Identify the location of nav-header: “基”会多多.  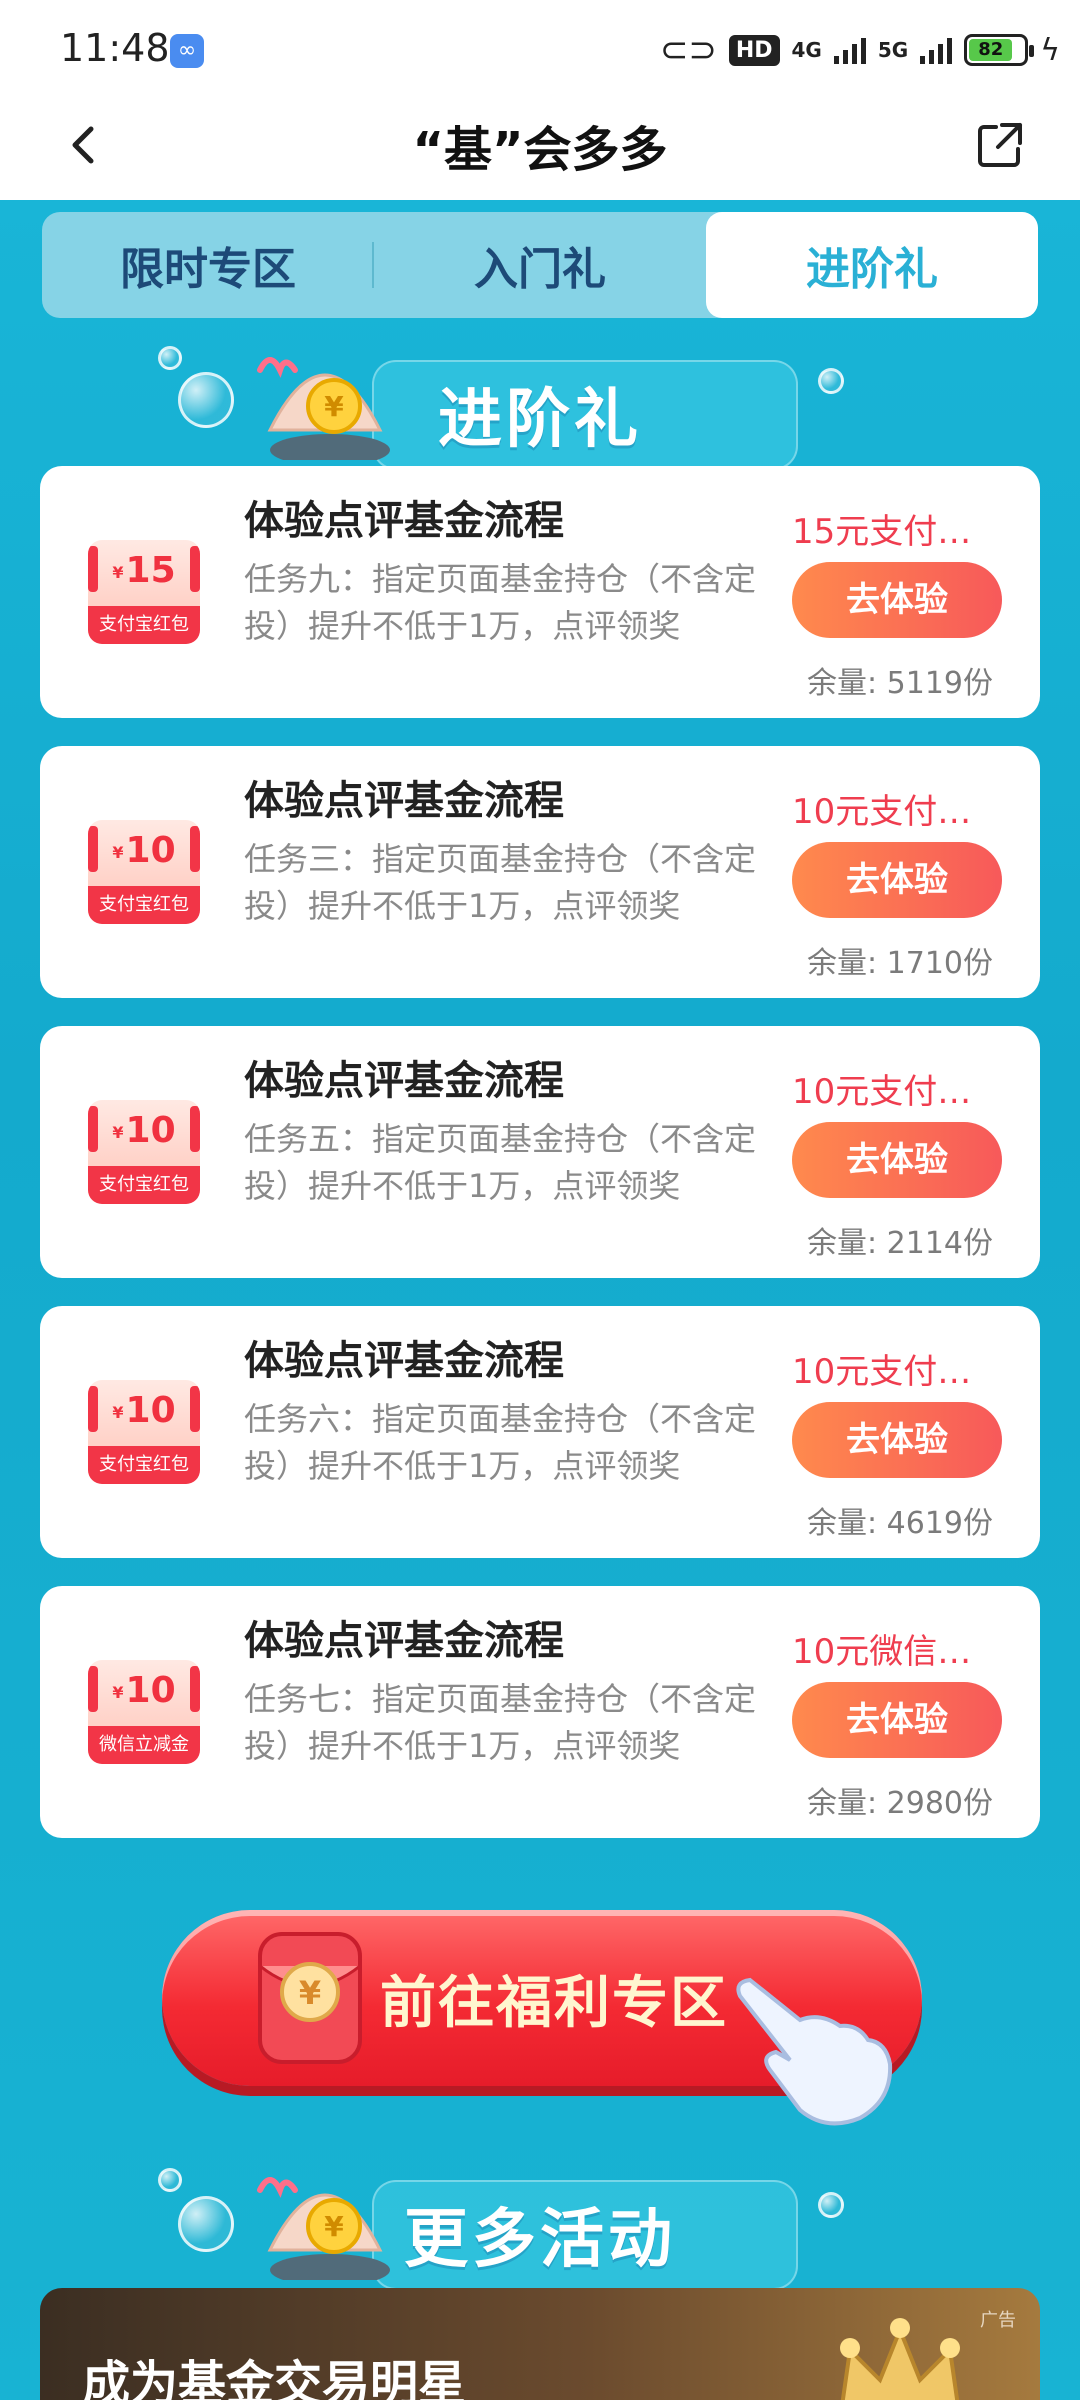
(540, 147).